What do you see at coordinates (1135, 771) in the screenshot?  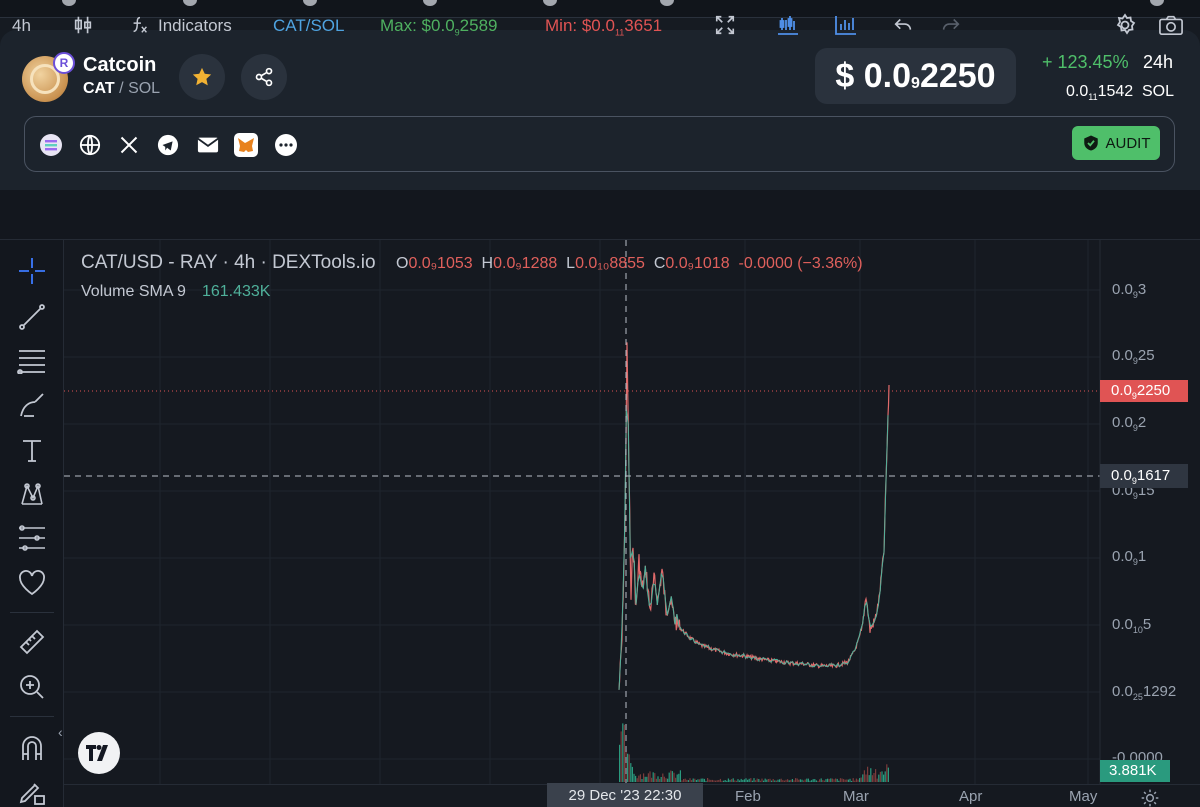 I see `volume-tag: 3.881K` at bounding box center [1135, 771].